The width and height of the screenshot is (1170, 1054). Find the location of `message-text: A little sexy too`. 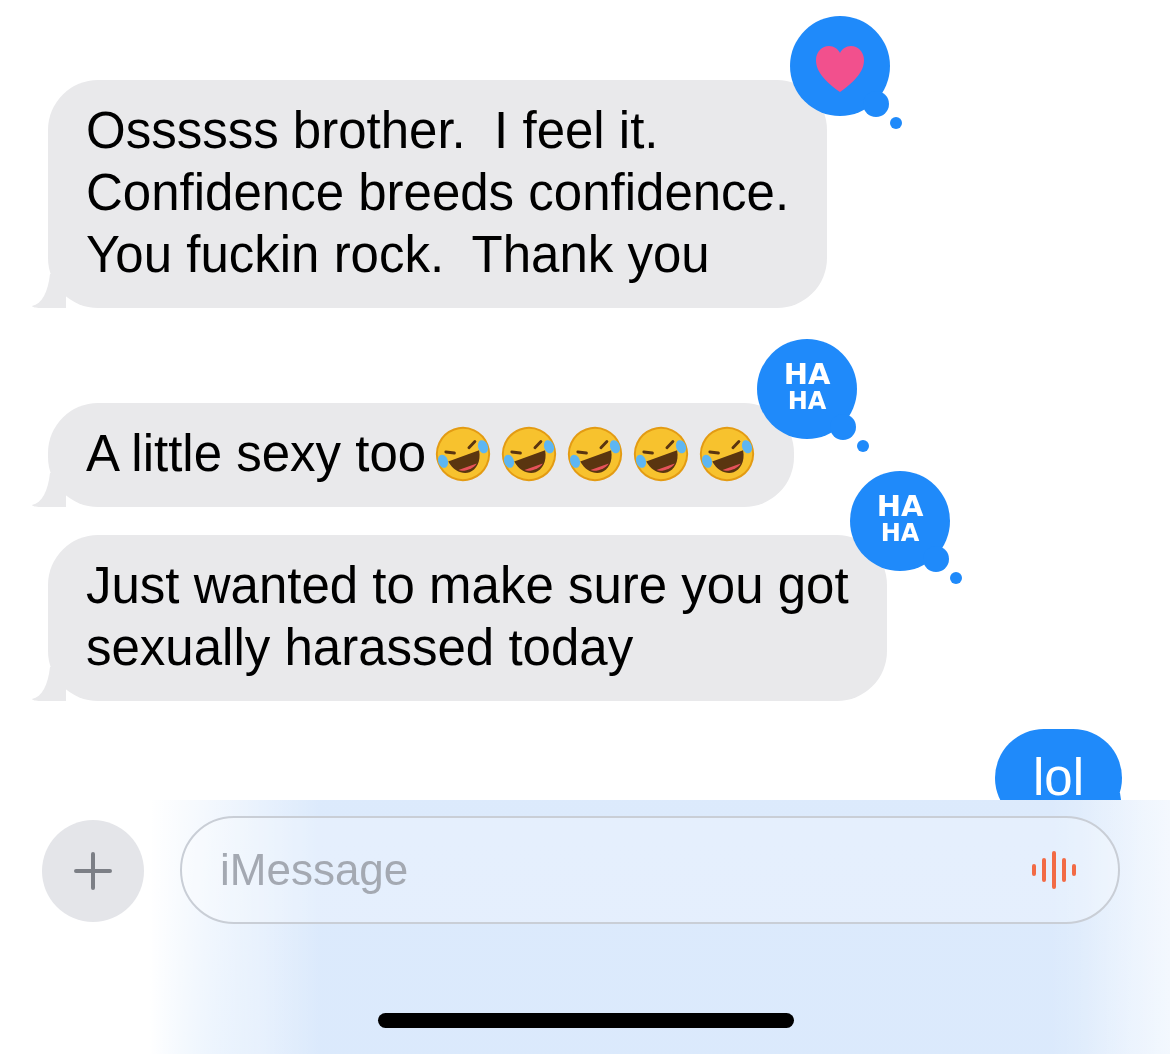

message-text: A little sexy too is located at coordinates (256, 454).